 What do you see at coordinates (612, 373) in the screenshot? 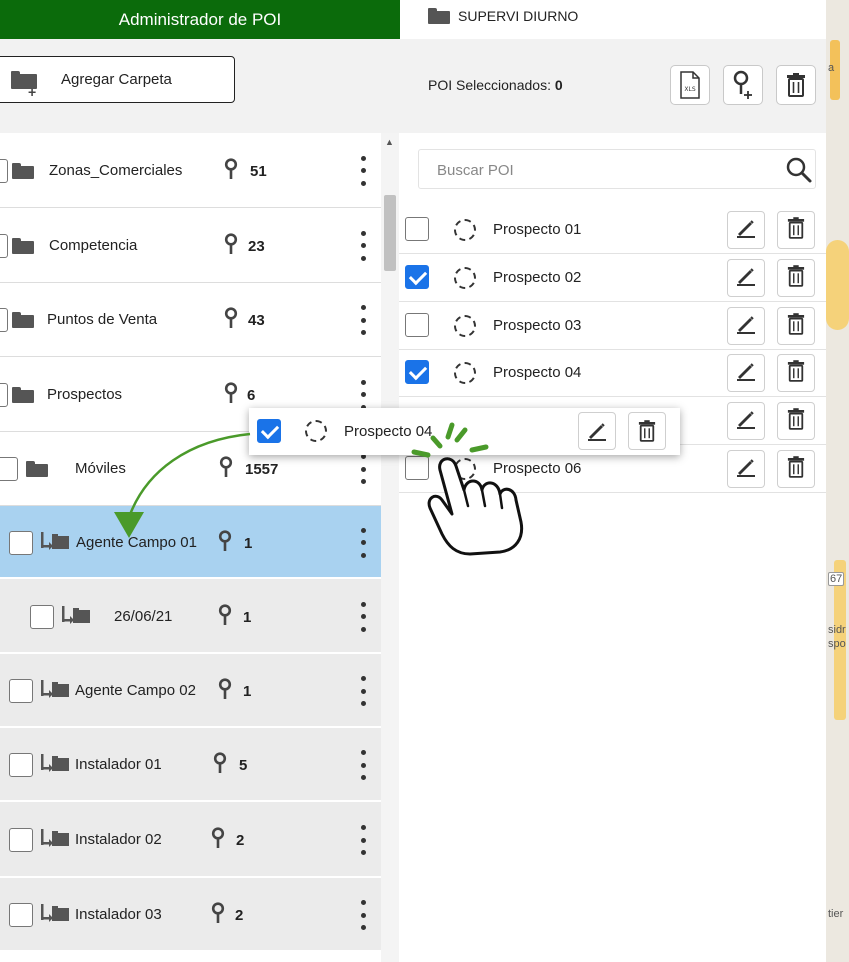
I see `poi-row: Prospecto 04` at bounding box center [612, 373].